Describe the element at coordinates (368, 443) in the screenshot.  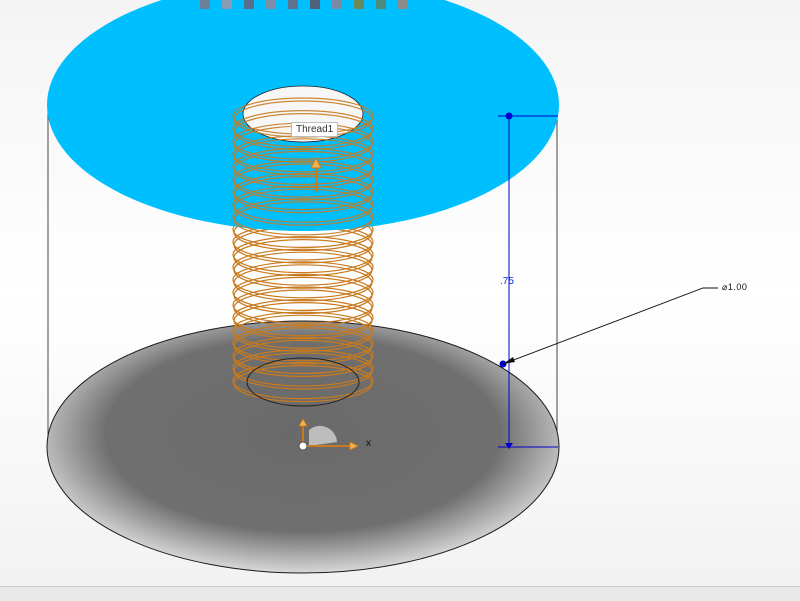
I see `x-axis-label: x` at that location.